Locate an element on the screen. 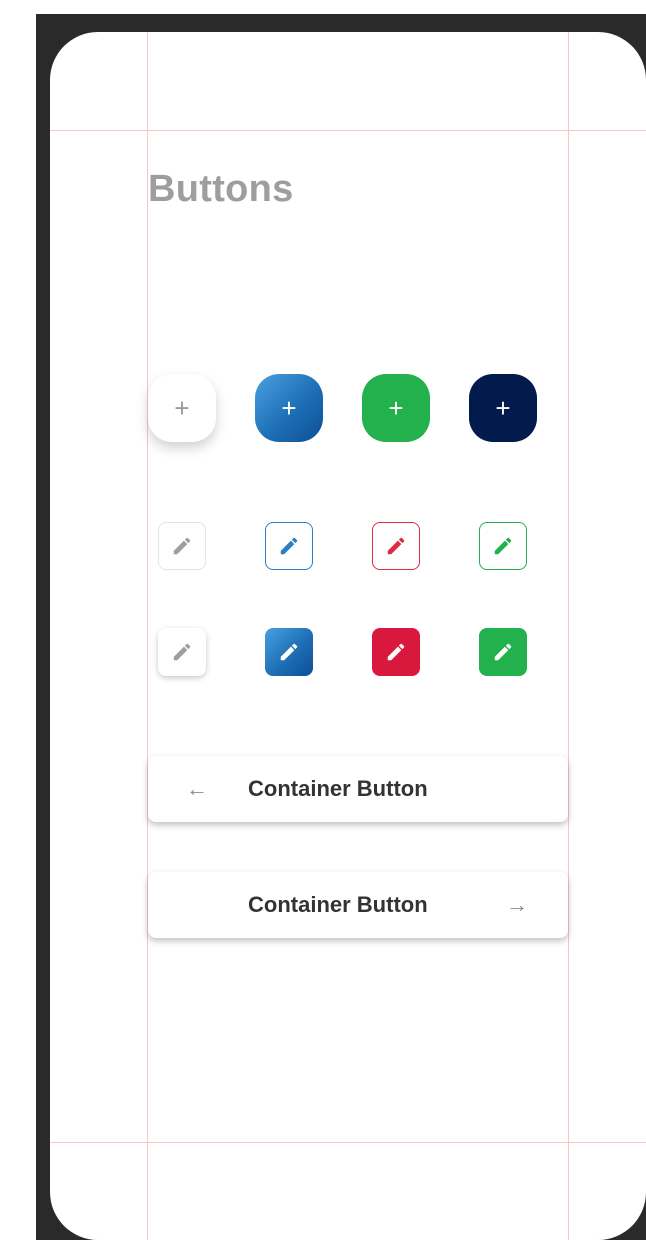 The width and height of the screenshot is (646, 1240). add-button-navy: + is located at coordinates (503, 408).